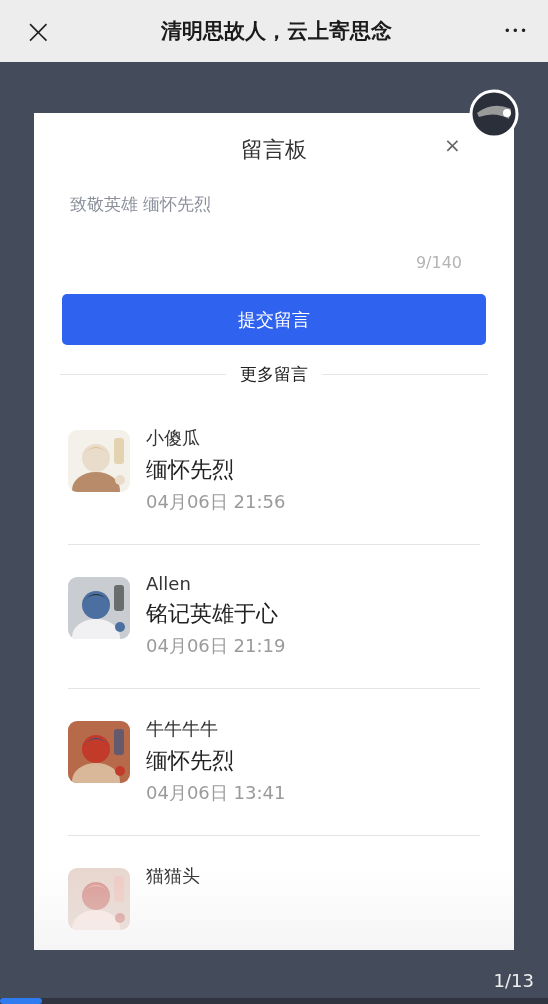 This screenshot has height=1004, width=548. What do you see at coordinates (173, 876) in the screenshot?
I see `user-name: 猫猫头` at bounding box center [173, 876].